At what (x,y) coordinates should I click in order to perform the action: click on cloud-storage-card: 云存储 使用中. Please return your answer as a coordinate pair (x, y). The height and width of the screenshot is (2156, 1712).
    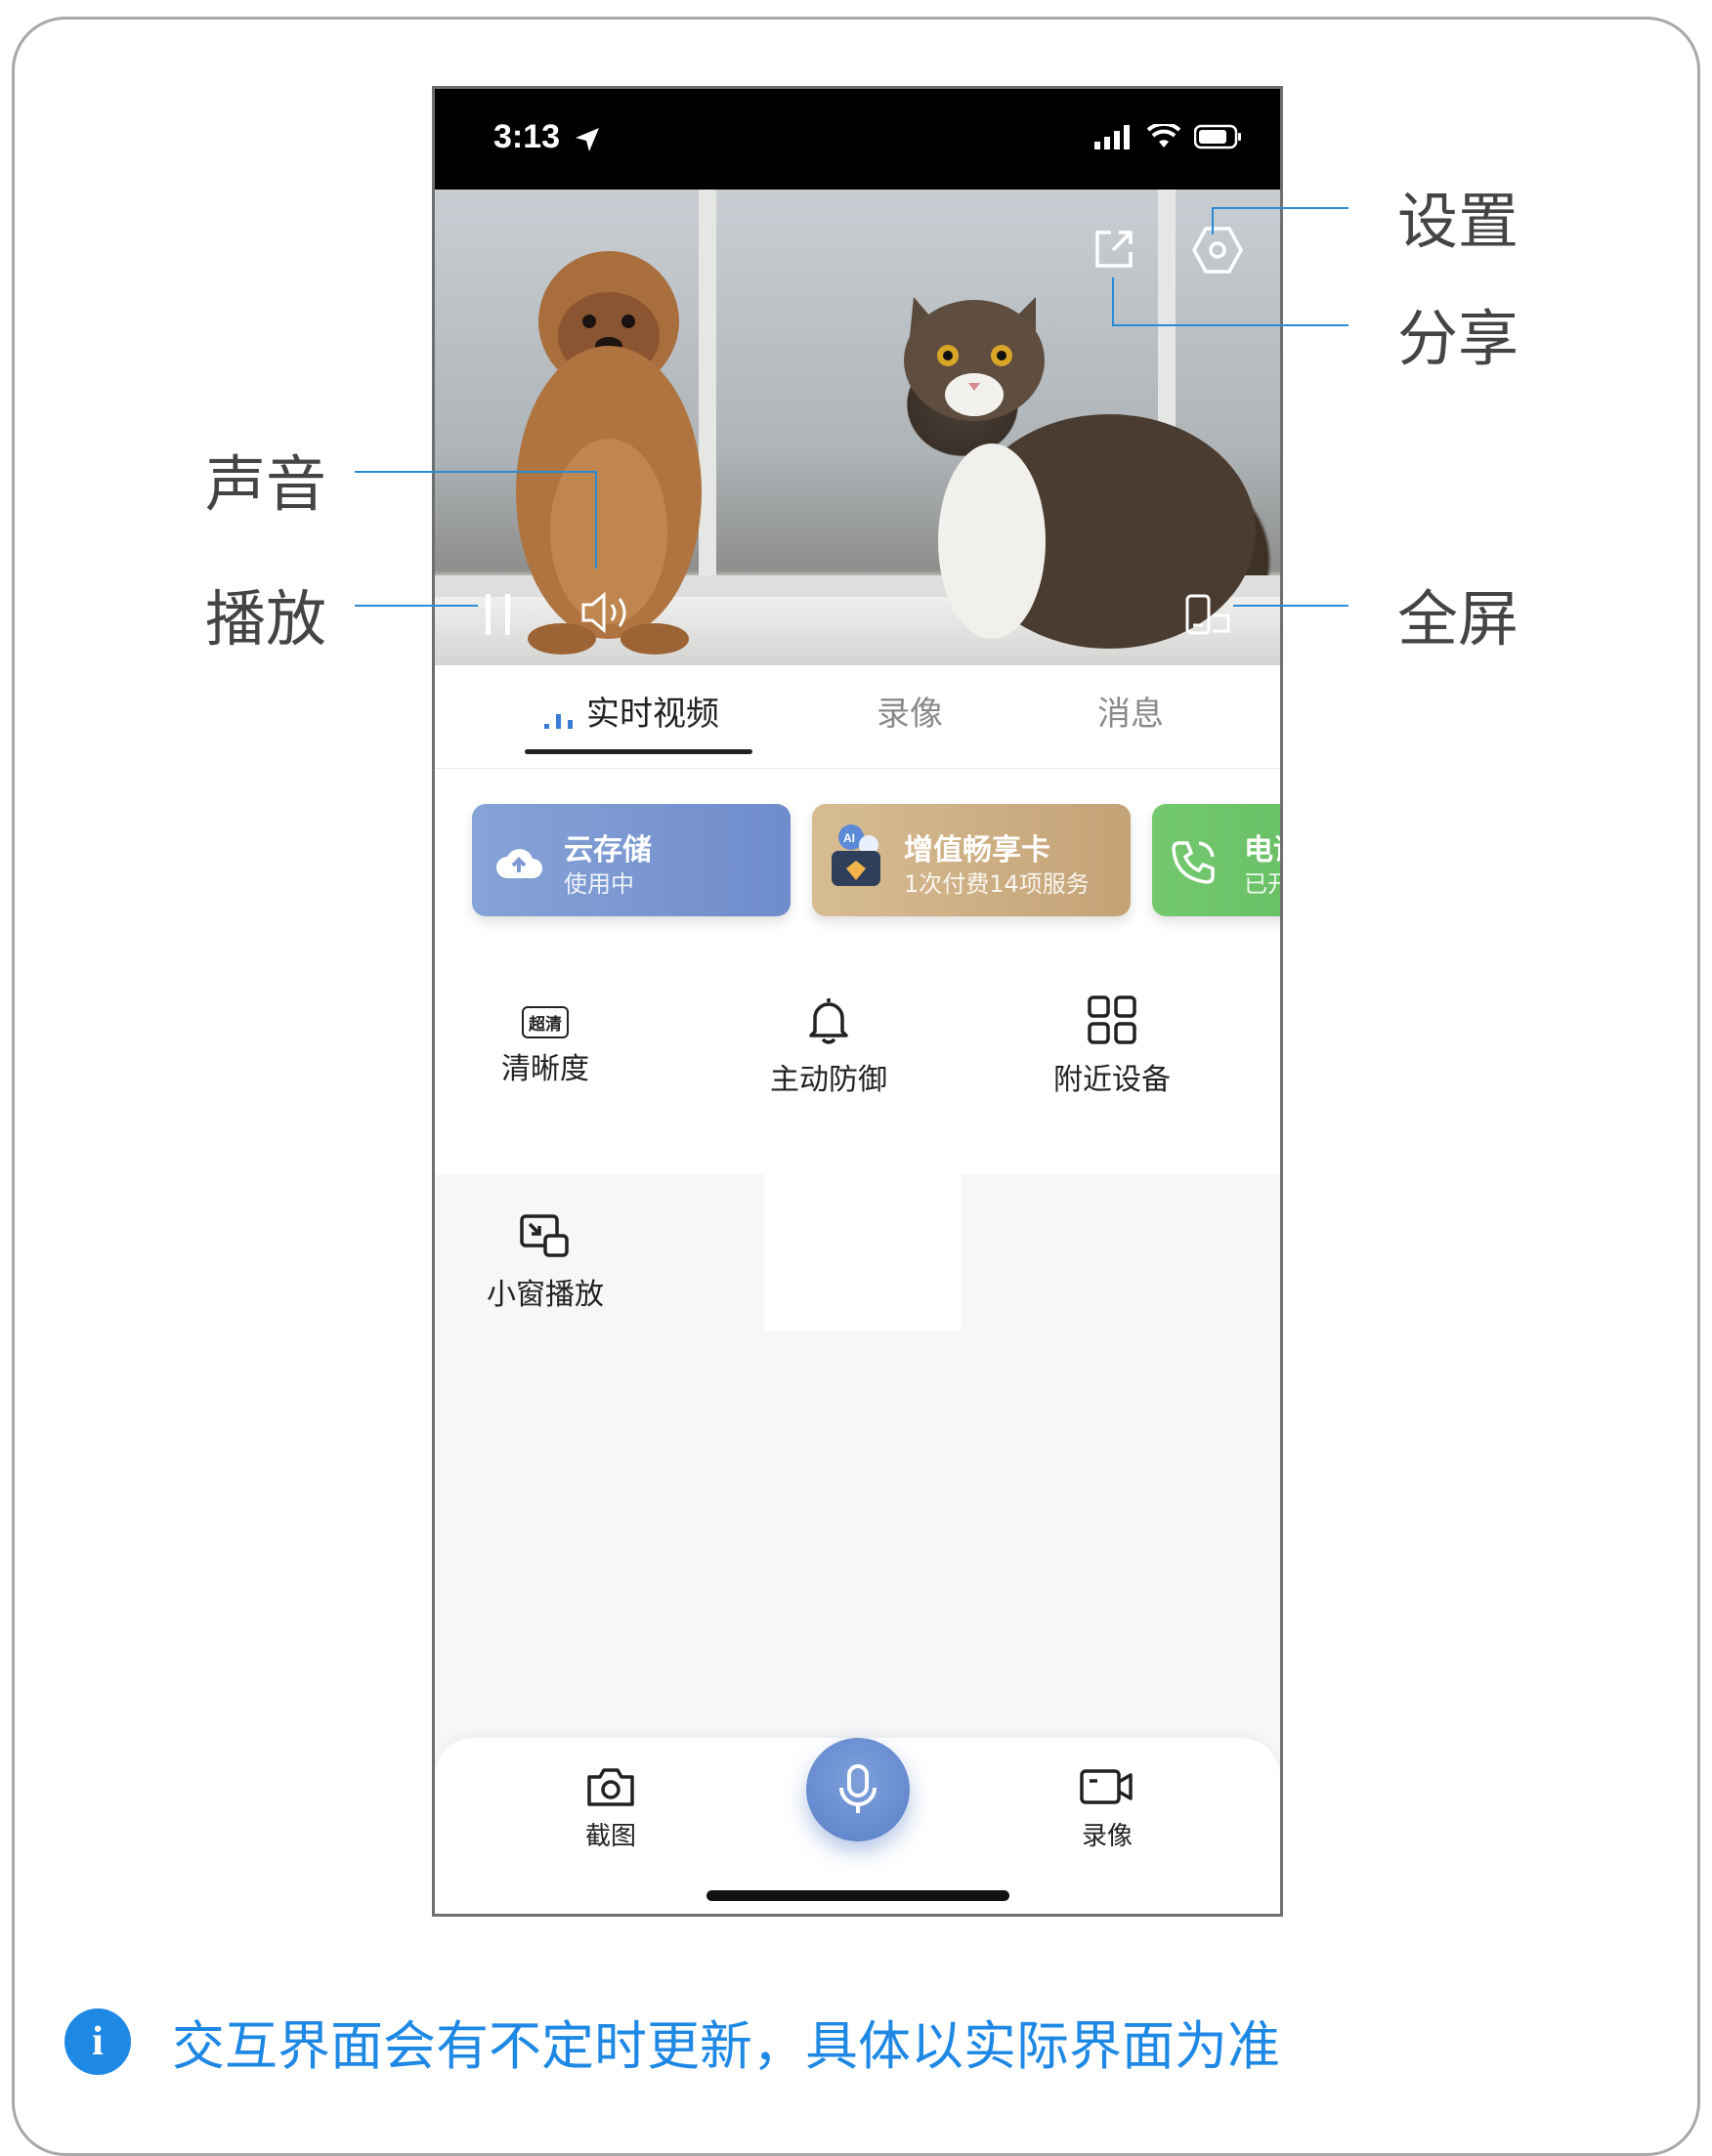
    Looking at the image, I should click on (631, 860).